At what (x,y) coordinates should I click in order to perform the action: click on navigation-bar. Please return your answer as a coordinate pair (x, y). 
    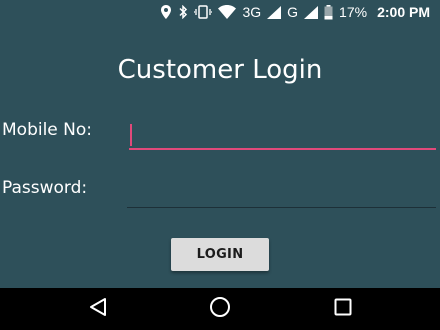
    Looking at the image, I should click on (220, 309).